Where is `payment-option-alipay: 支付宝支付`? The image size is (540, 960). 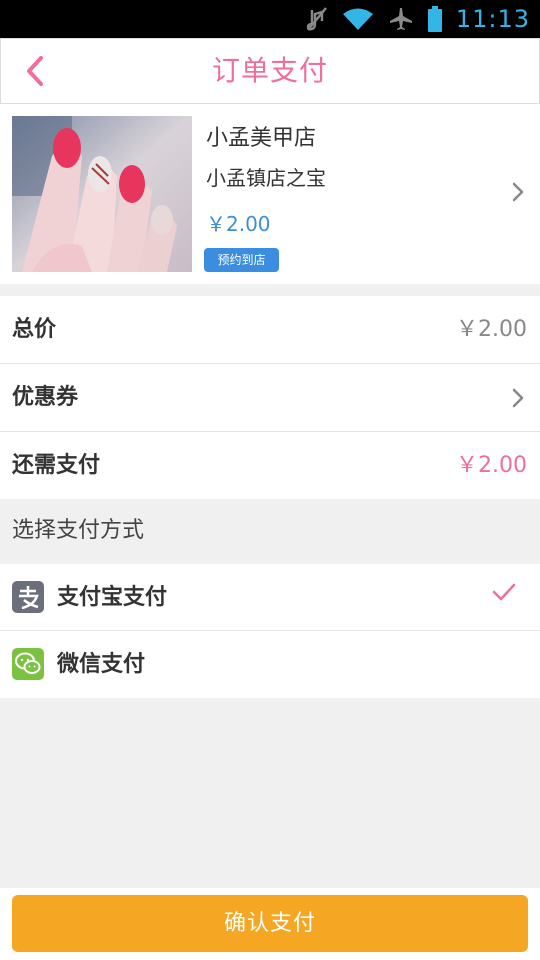
payment-option-alipay: 支付宝支付 is located at coordinates (270, 597).